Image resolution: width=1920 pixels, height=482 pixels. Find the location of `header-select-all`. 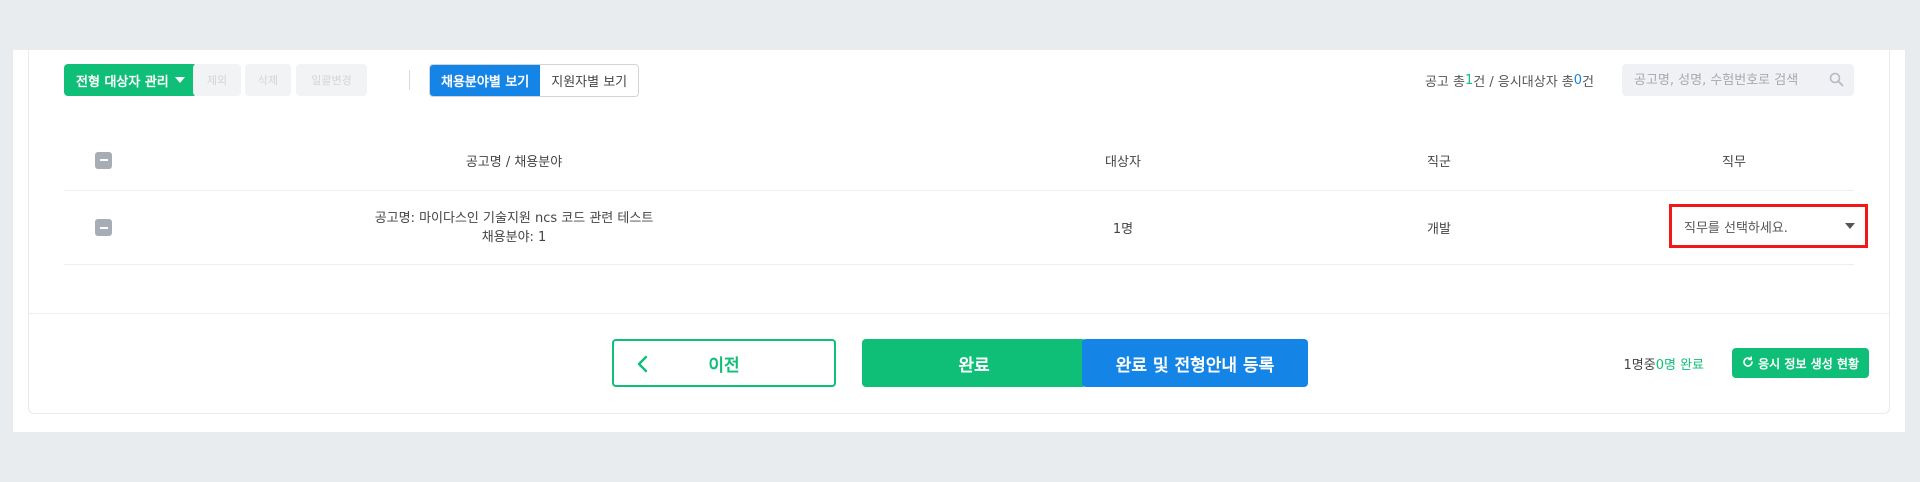

header-select-all is located at coordinates (103, 160).